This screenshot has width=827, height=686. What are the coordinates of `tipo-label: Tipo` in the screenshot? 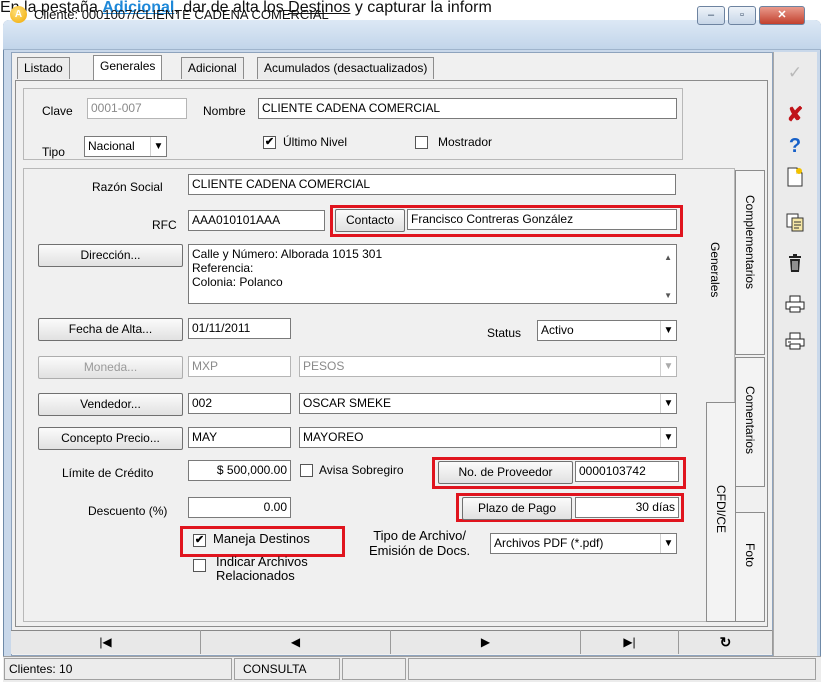 It's located at (53, 152).